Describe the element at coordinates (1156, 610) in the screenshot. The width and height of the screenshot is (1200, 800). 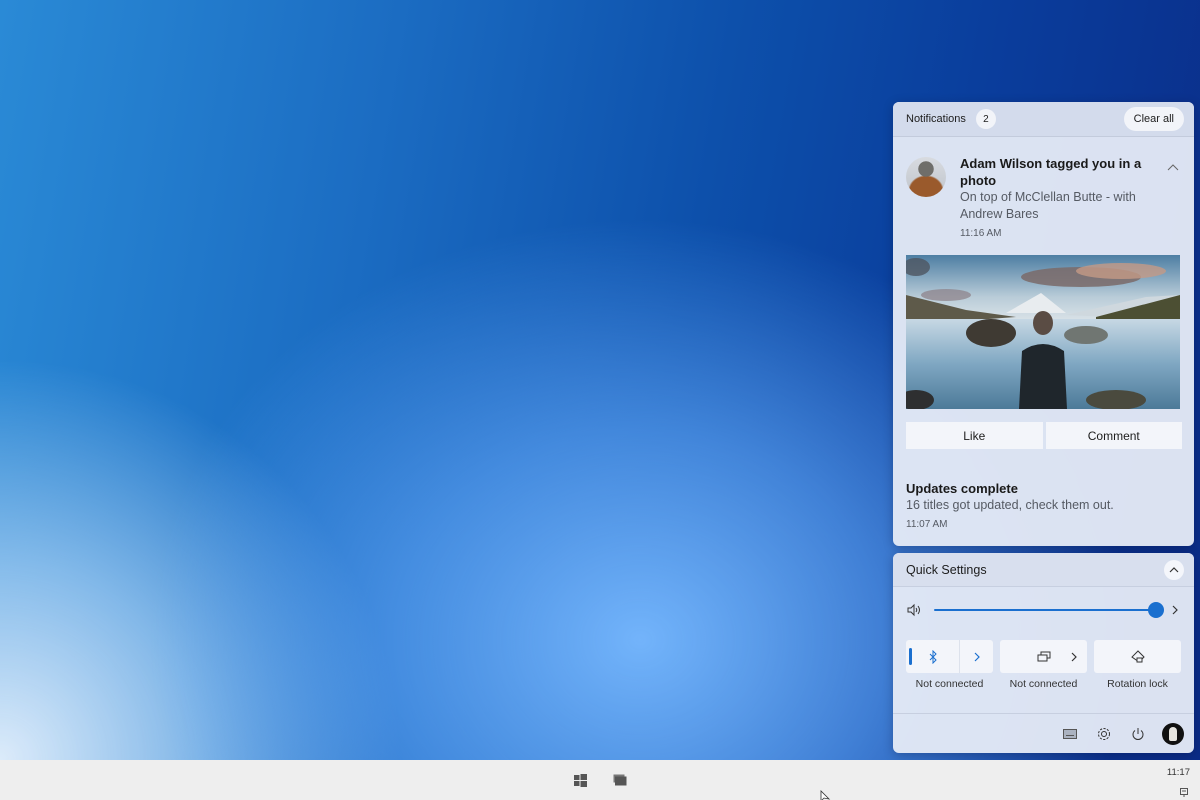
I see `volume-slider-thumb` at that location.